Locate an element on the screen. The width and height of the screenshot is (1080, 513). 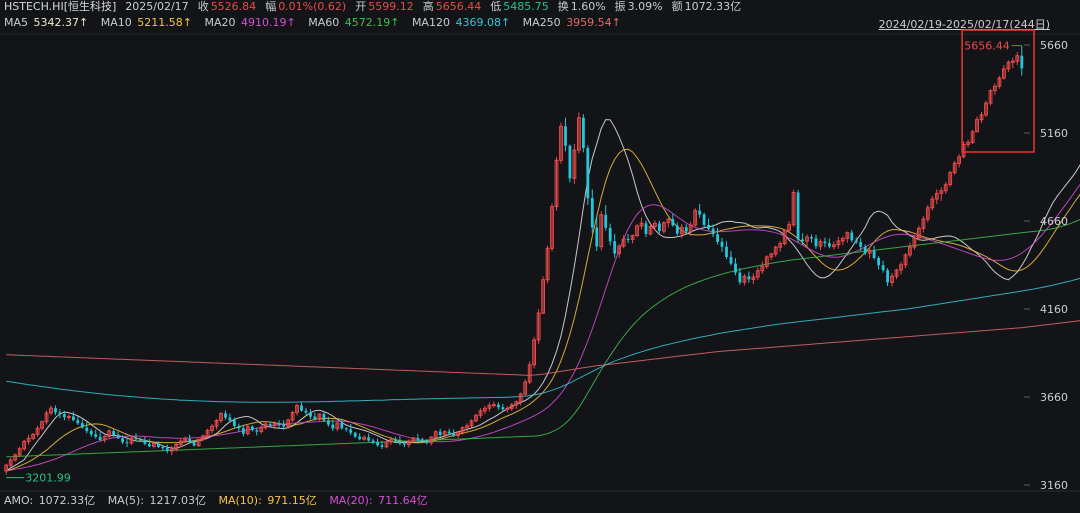
ma10-vol-label: MA(10): is located at coordinates (240, 500).